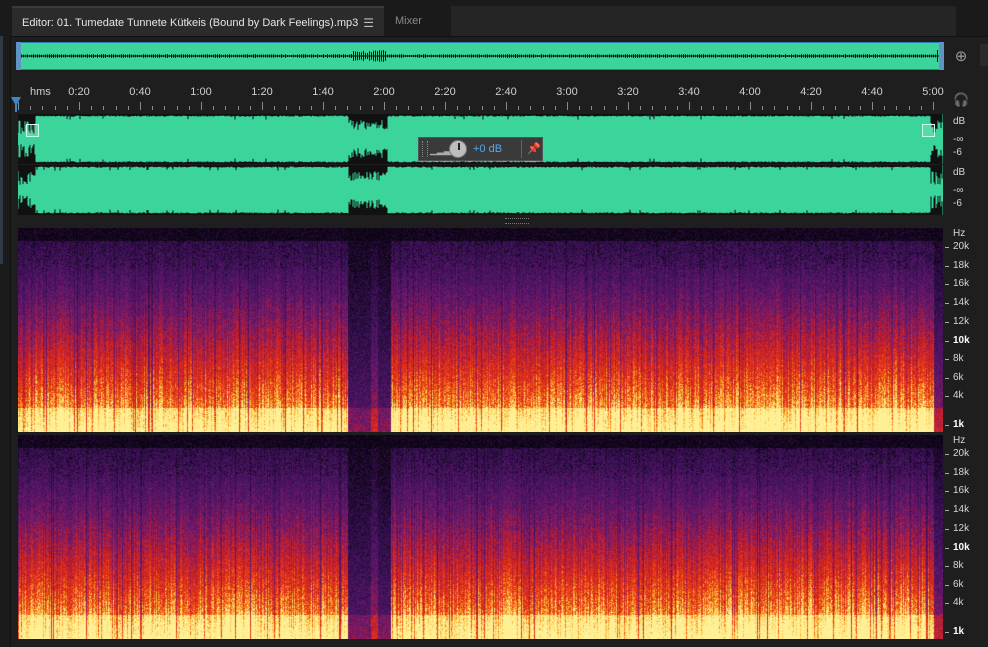 The image size is (988, 647). I want to click on hz-scale-left: Hz 20k 18k 16k 14k 12k 10k 8k 6k 4k 1k, so click(965, 330).